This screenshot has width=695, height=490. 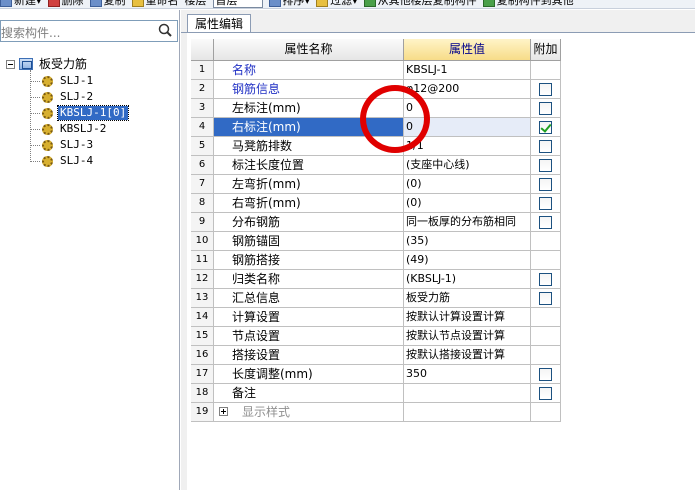 What do you see at coordinates (95, 3) in the screenshot?
I see `copy-icon` at bounding box center [95, 3].